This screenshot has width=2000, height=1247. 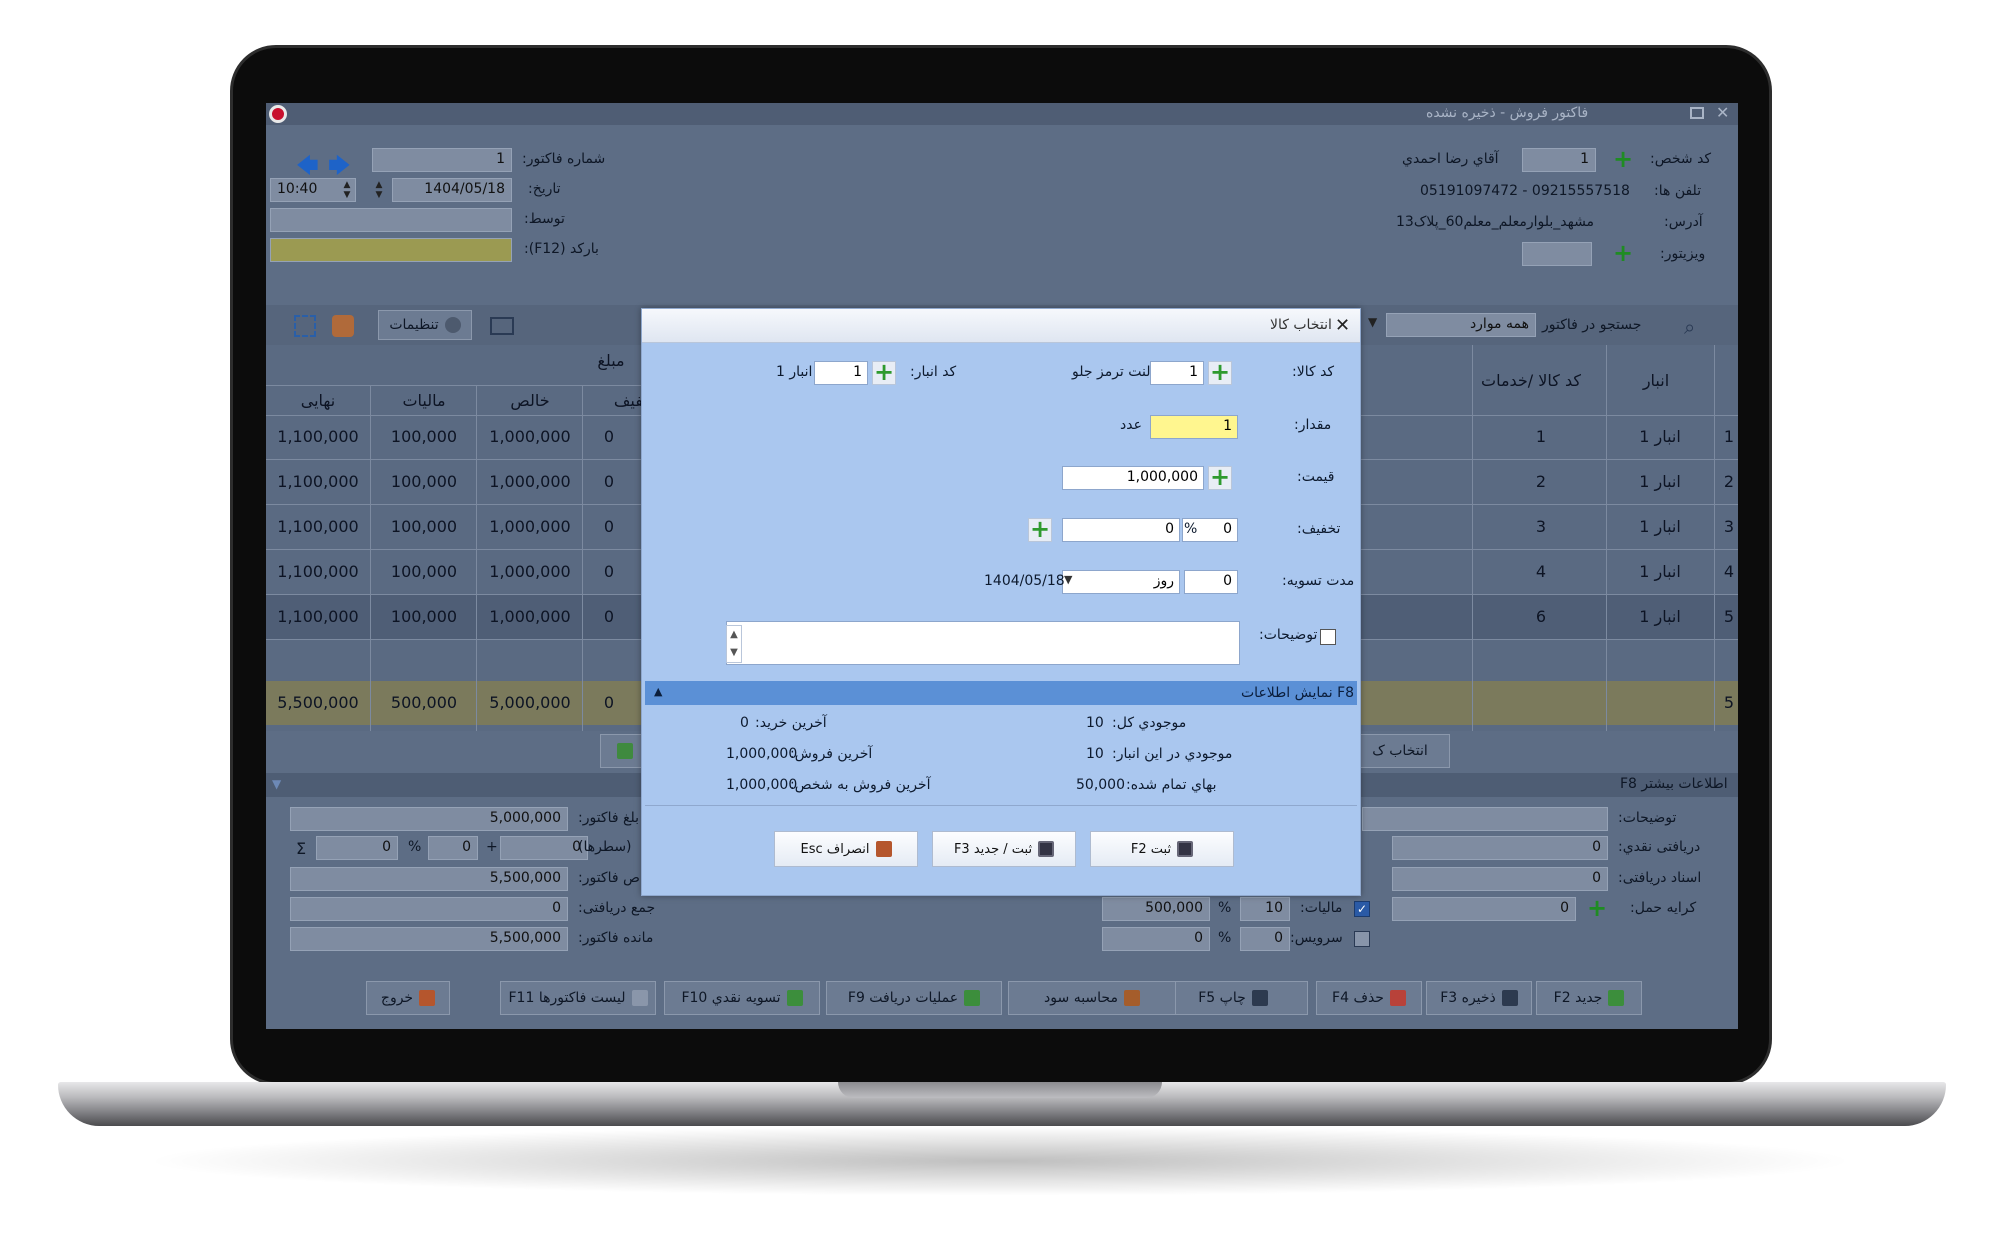 I want to click on add-warehouse-icon: +, so click(x=884, y=372).